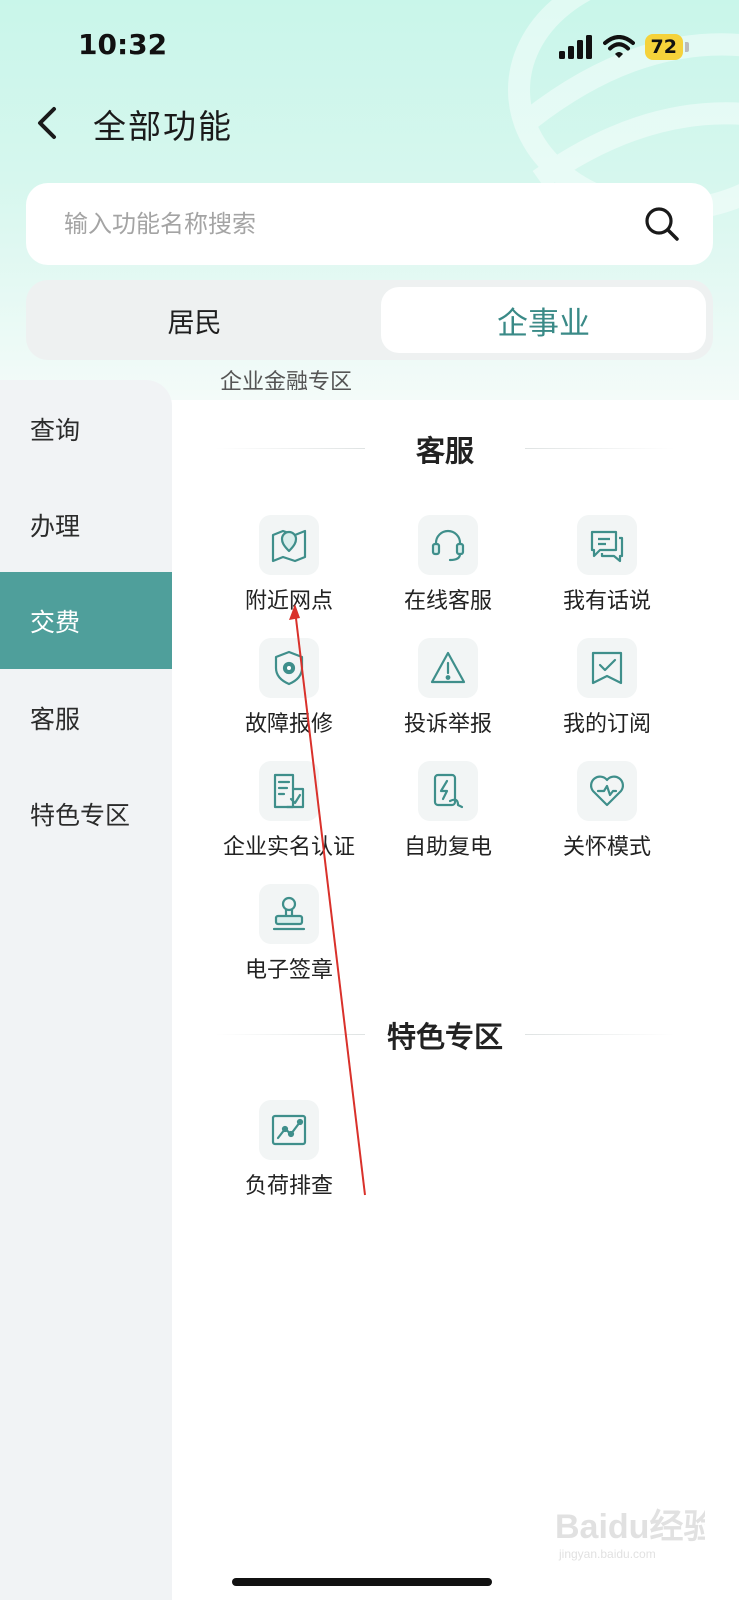 The image size is (739, 1600). Describe the element at coordinates (618, 46) in the screenshot. I see `wifi-icon` at that location.